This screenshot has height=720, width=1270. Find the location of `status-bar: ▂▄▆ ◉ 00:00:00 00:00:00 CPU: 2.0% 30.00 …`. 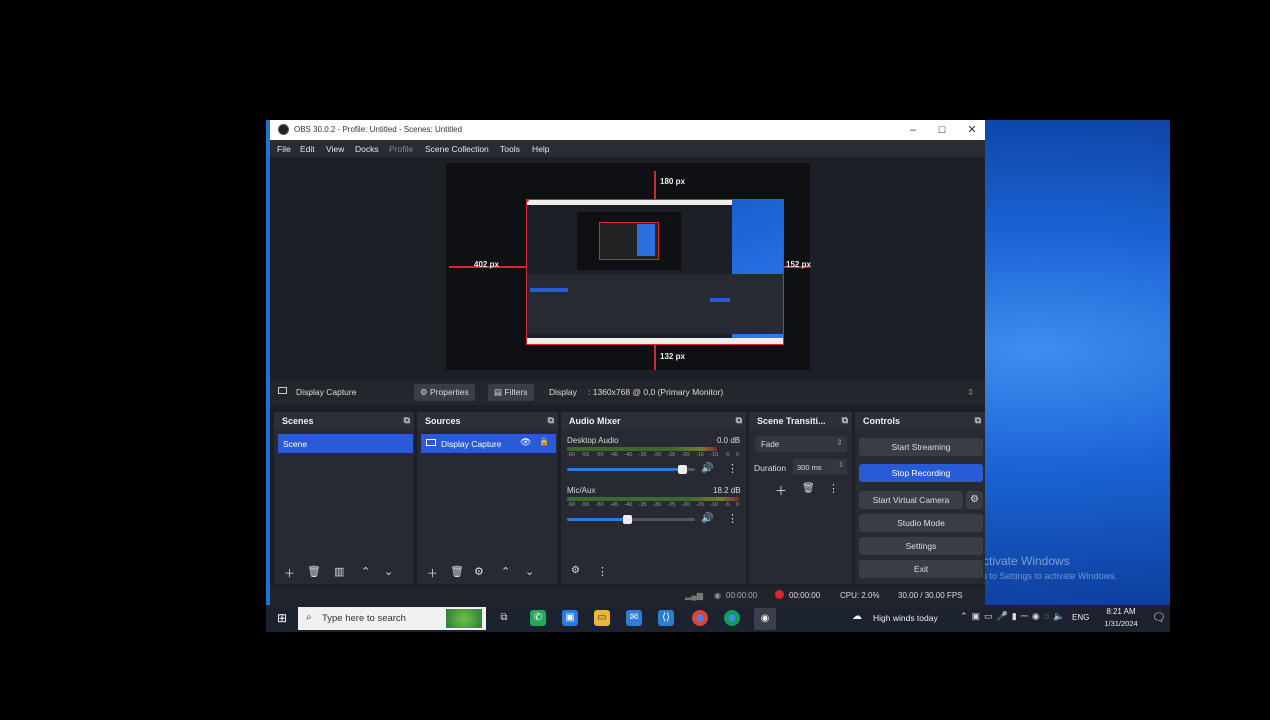

status-bar: ▂▄▆ ◉ 00:00:00 00:00:00 CPU: 2.0% 30.00 … is located at coordinates (627, 596).